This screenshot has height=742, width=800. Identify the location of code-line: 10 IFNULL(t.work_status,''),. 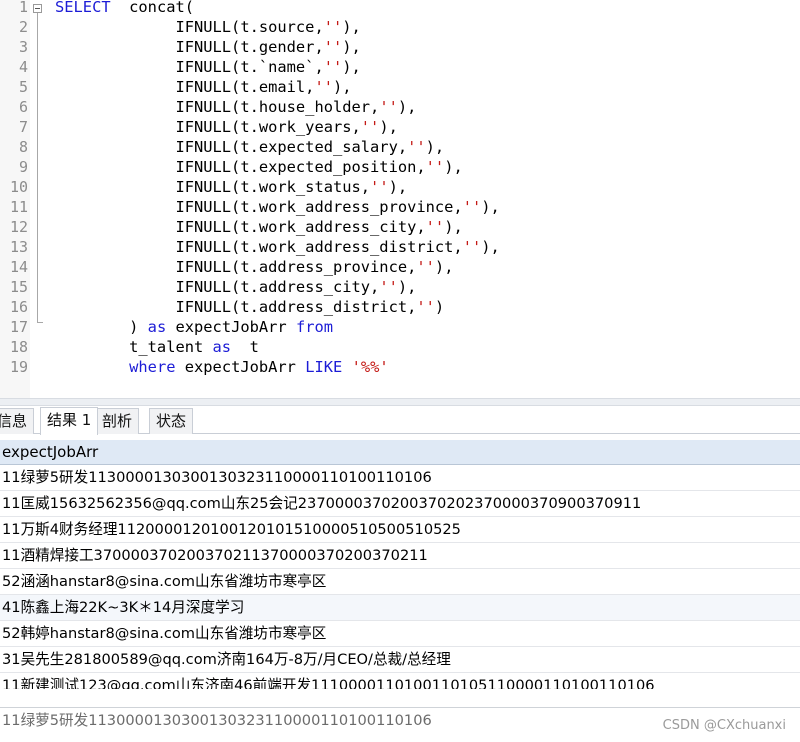
(400, 187).